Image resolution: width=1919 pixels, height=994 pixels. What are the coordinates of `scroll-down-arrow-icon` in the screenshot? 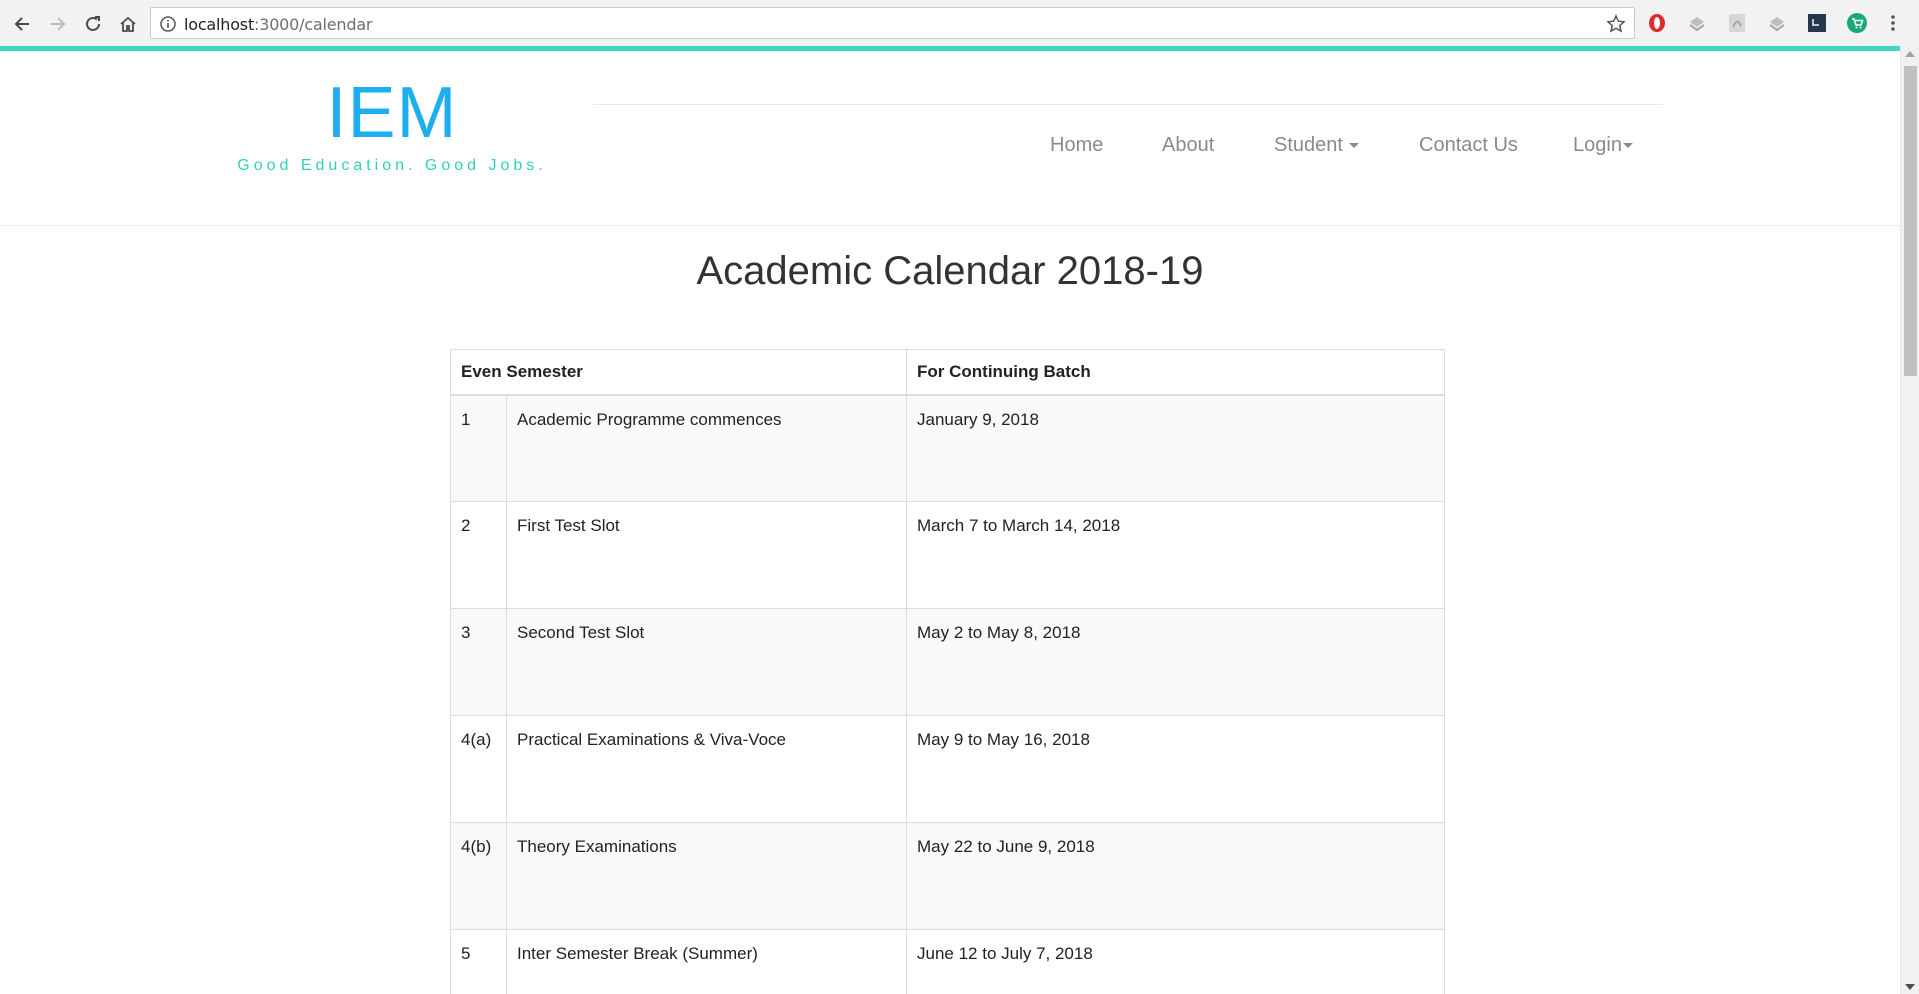 It's located at (1910, 987).